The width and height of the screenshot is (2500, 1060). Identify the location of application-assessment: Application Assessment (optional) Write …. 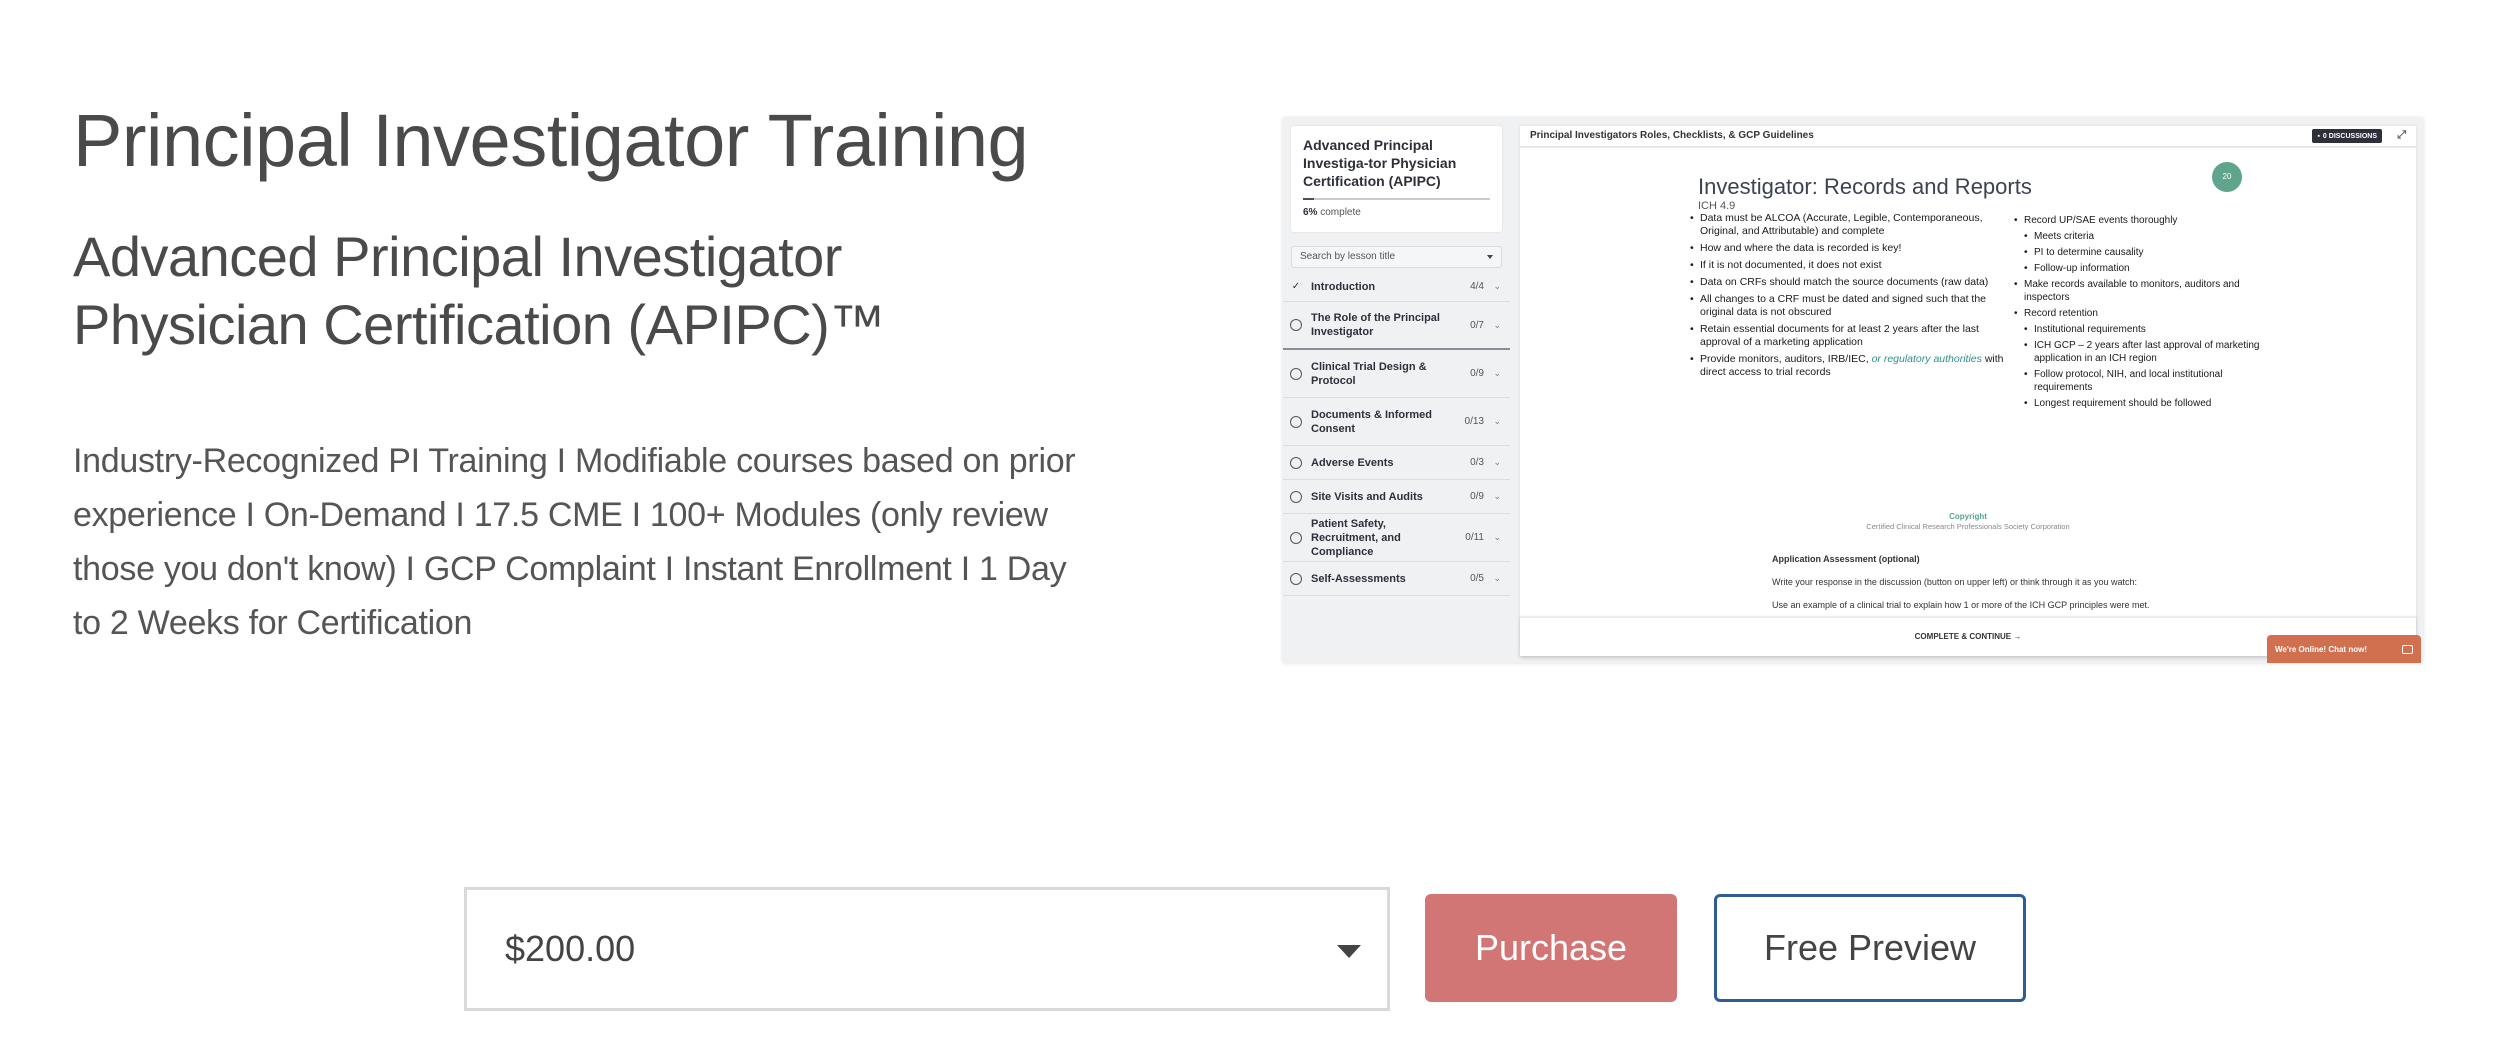
(1961, 588).